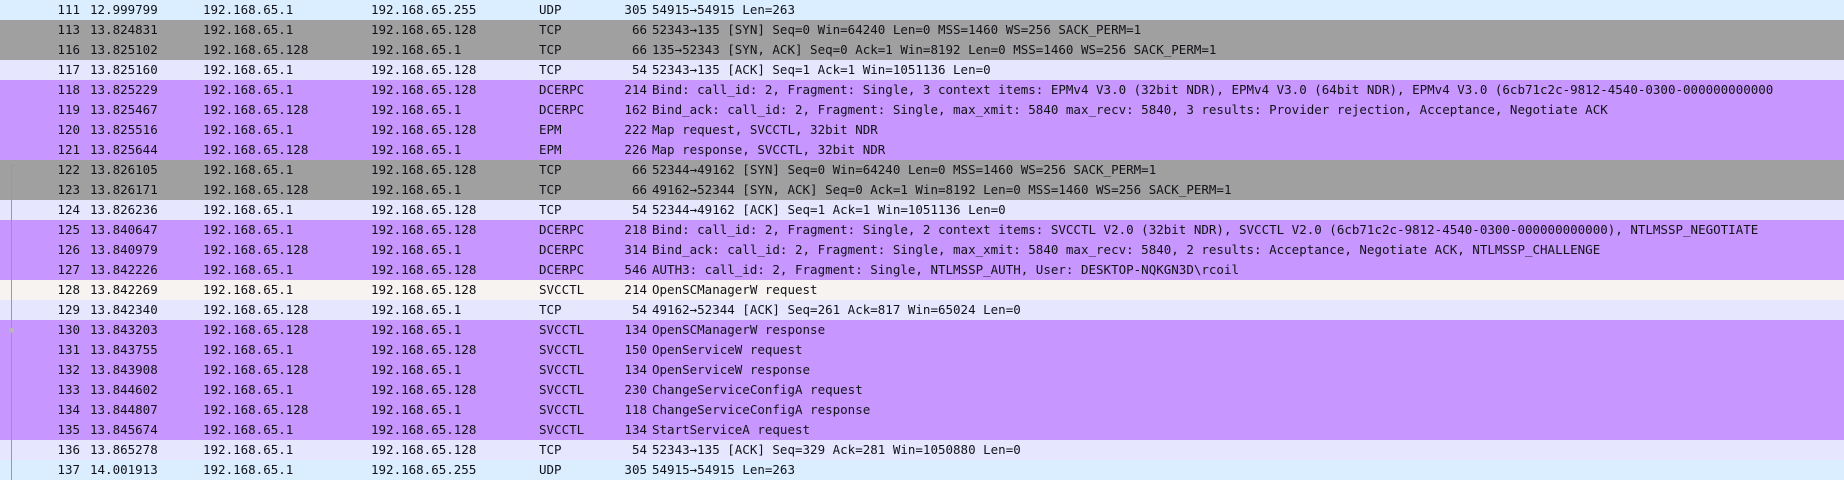 The height and width of the screenshot is (483, 1844). Describe the element at coordinates (68, 169) in the screenshot. I see `packet-number: 122` at that location.